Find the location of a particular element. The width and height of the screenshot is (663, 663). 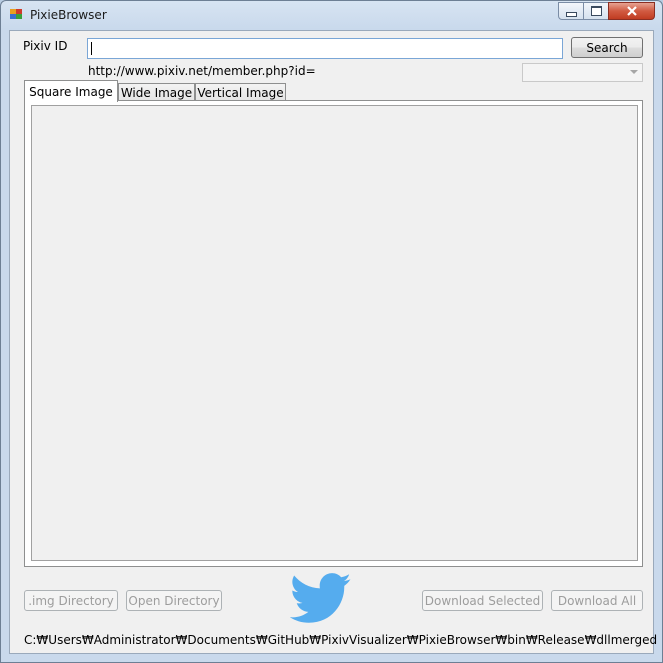

close-icon is located at coordinates (631, 11).